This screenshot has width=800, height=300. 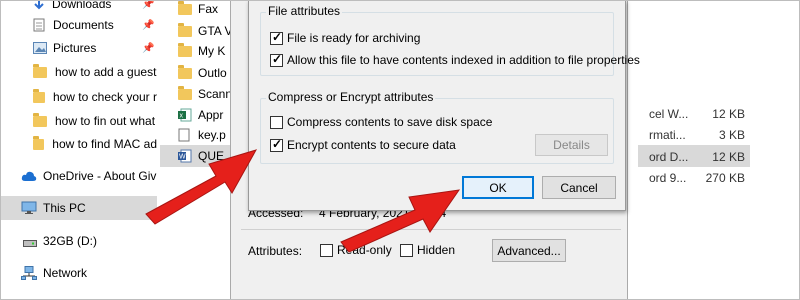 I want to click on nav-item-pictures: Pictures 📌, so click(x=78, y=48).